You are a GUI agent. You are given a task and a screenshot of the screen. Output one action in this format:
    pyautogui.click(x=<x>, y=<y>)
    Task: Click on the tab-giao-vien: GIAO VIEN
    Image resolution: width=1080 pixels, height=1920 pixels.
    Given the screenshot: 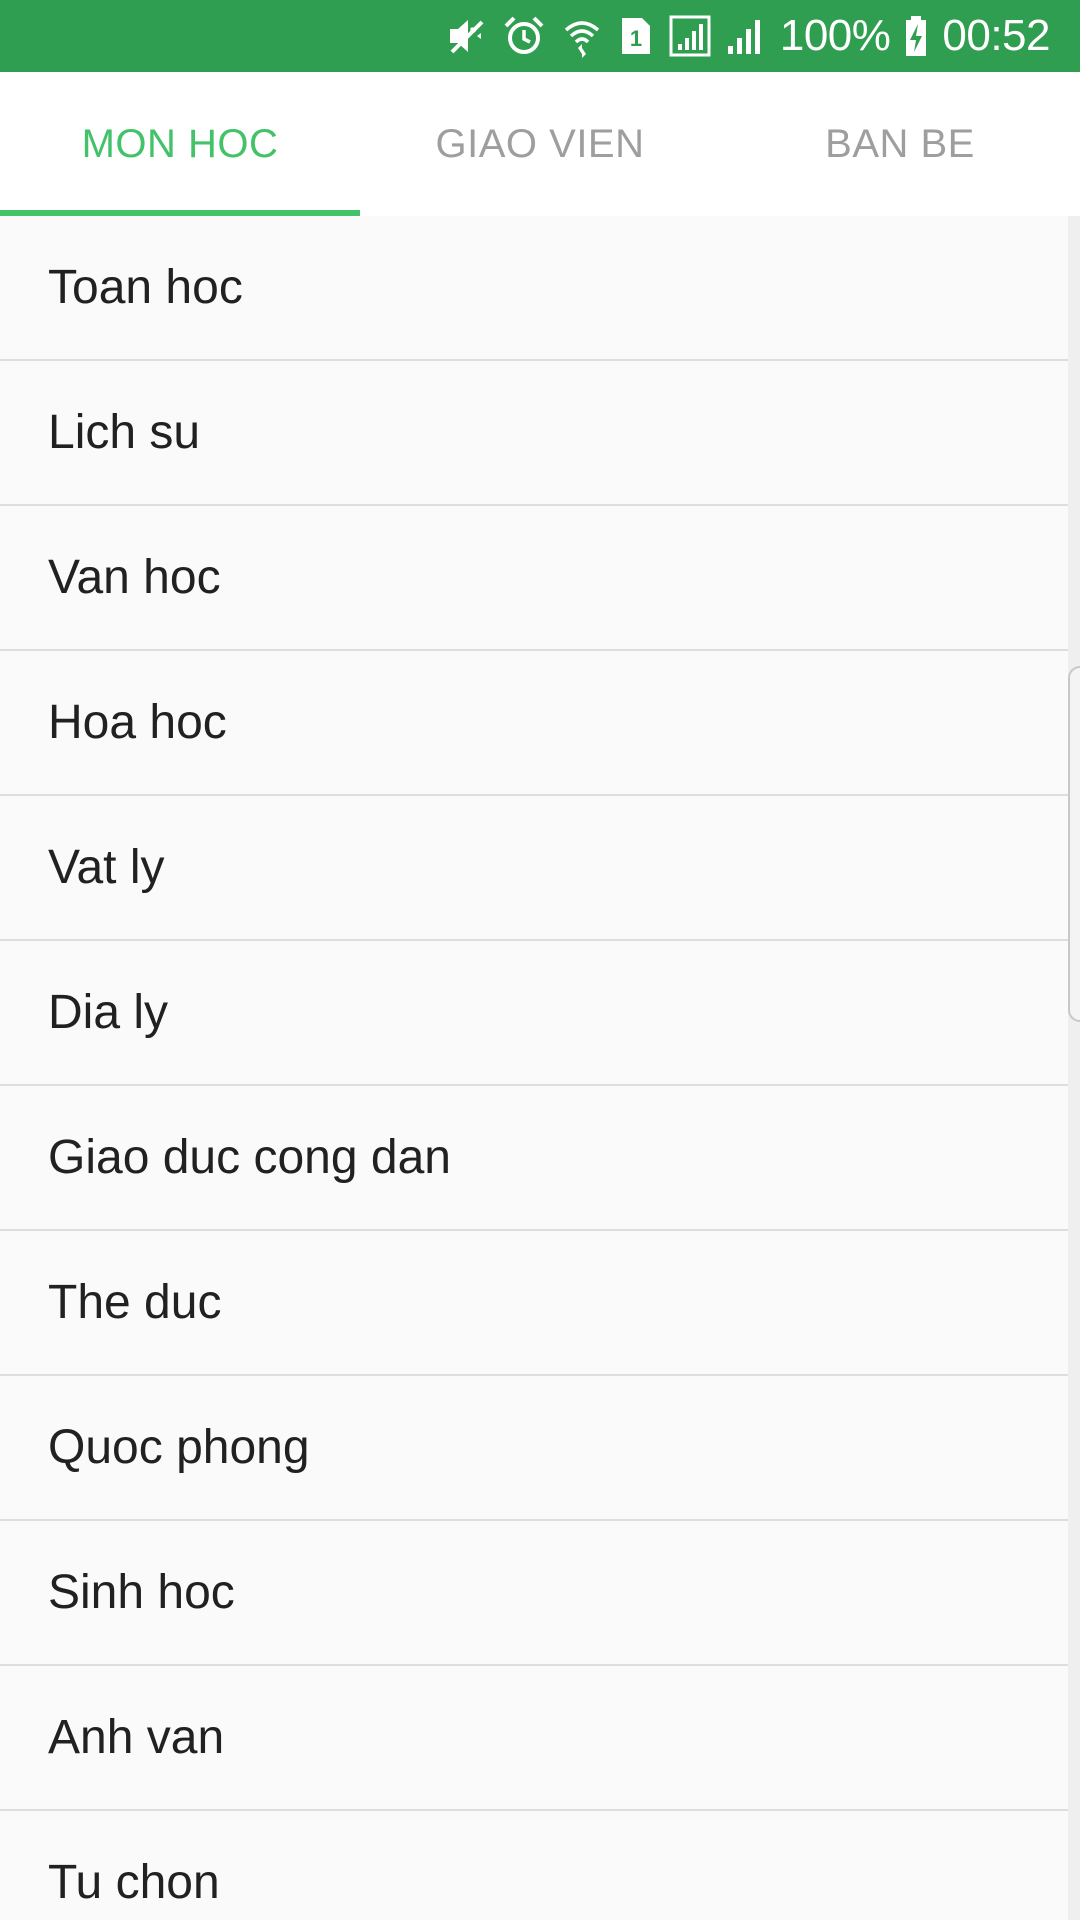 What is the action you would take?
    pyautogui.click(x=540, y=144)
    